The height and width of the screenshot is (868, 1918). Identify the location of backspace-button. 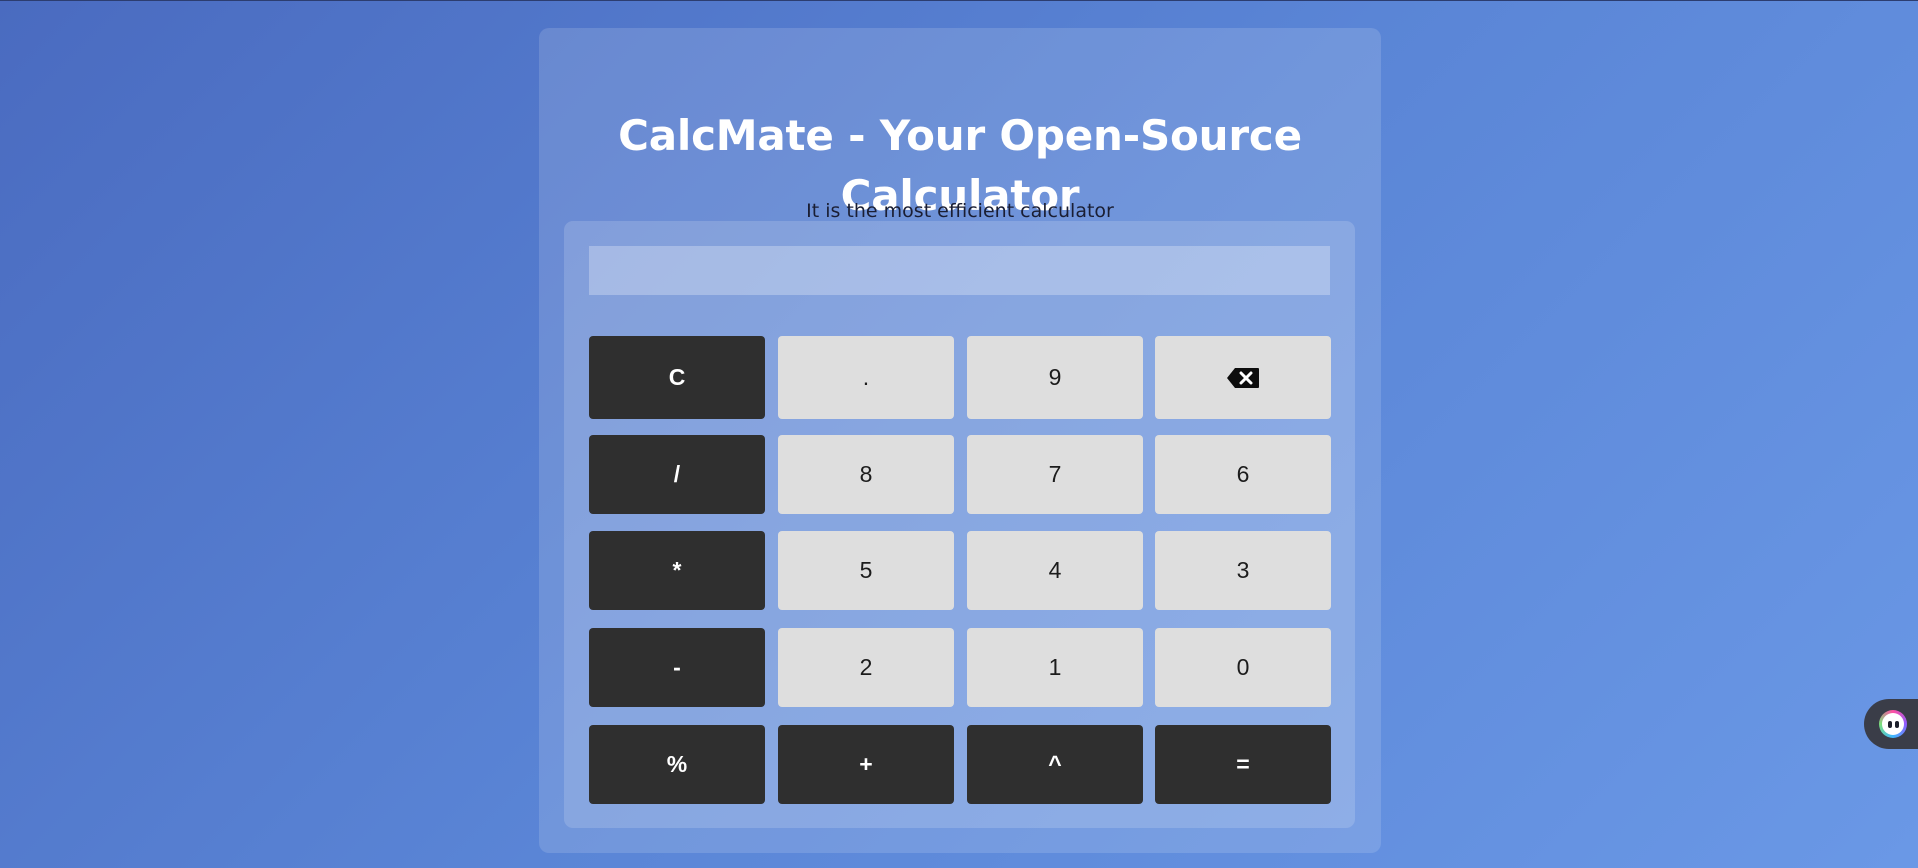
(1243, 377).